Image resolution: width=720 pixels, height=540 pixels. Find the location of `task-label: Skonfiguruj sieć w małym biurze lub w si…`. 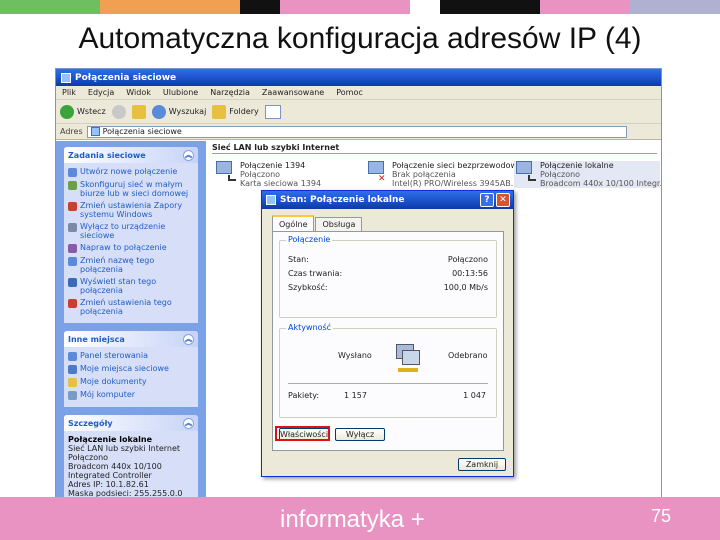

task-label: Skonfiguruj sieć w małym biurze lub w si… is located at coordinates (134, 189).